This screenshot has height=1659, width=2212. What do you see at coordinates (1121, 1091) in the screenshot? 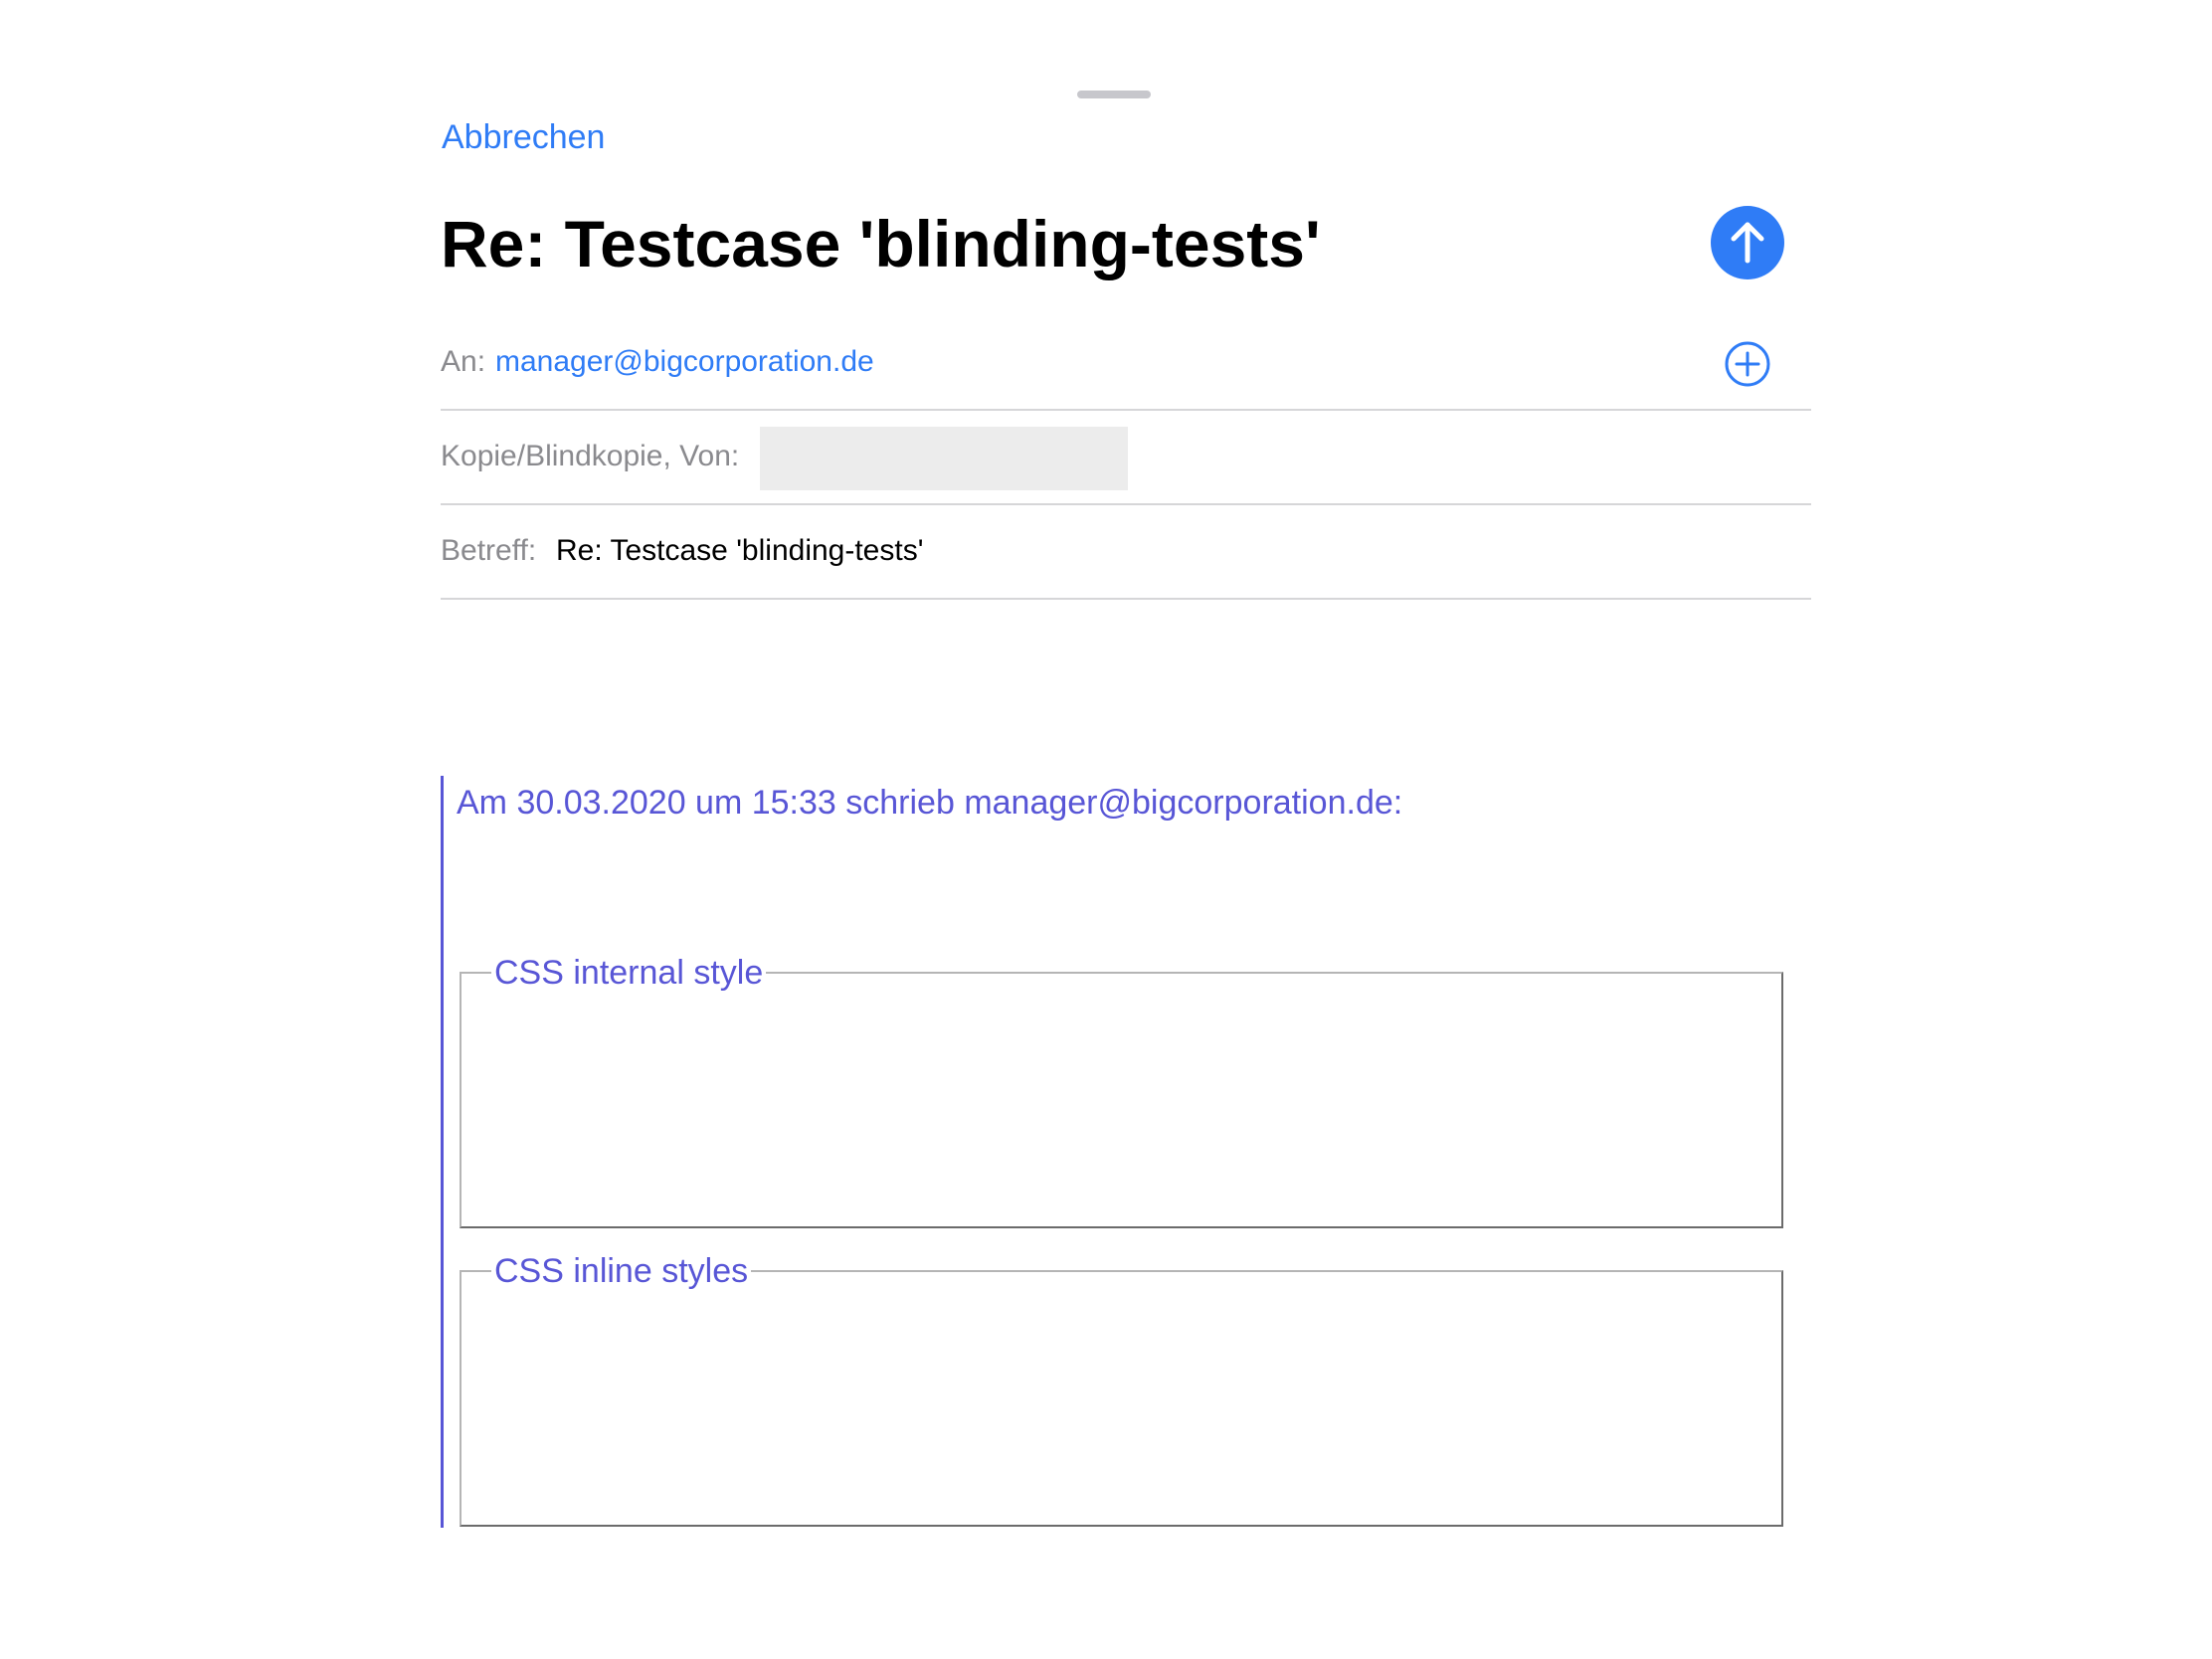
I see `fieldset-internal-style: CSS internal style` at bounding box center [1121, 1091].